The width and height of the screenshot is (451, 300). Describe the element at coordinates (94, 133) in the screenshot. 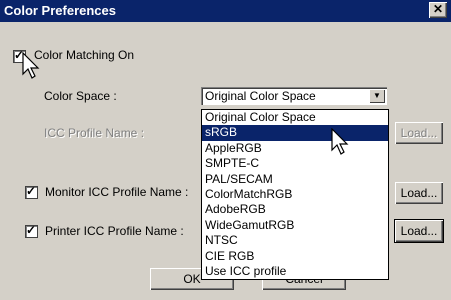

I see `icc-profile-label: ICC Profile Name :` at that location.